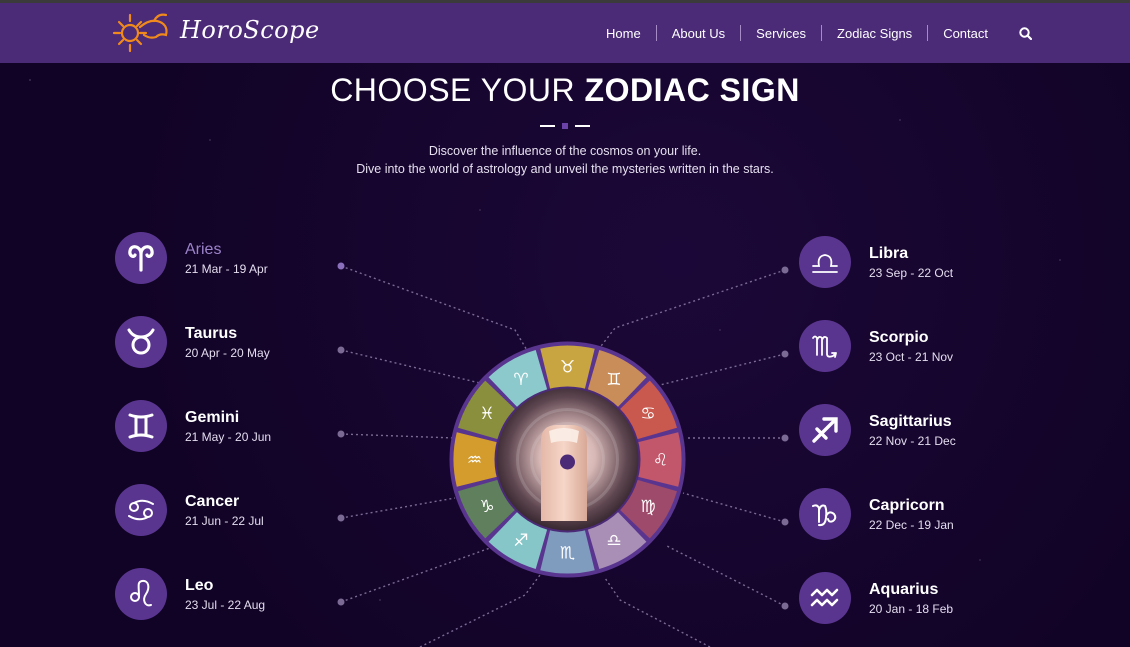 The width and height of the screenshot is (1130, 647). I want to click on sign-name: Gemini, so click(212, 417).